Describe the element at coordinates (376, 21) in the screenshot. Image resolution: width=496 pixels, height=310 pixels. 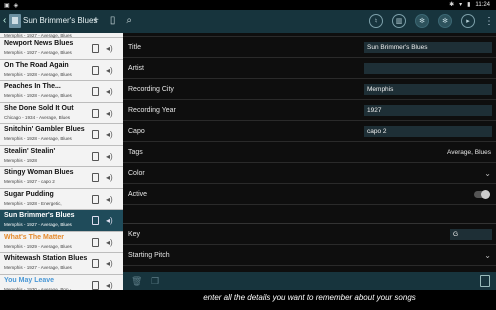
I see `tuning-fork-icon: ♮` at that location.